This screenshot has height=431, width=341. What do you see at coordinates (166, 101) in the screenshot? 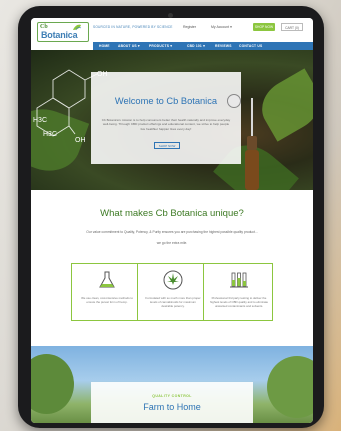
I see `hero-title: Welcome to Cb Botanica` at bounding box center [166, 101].